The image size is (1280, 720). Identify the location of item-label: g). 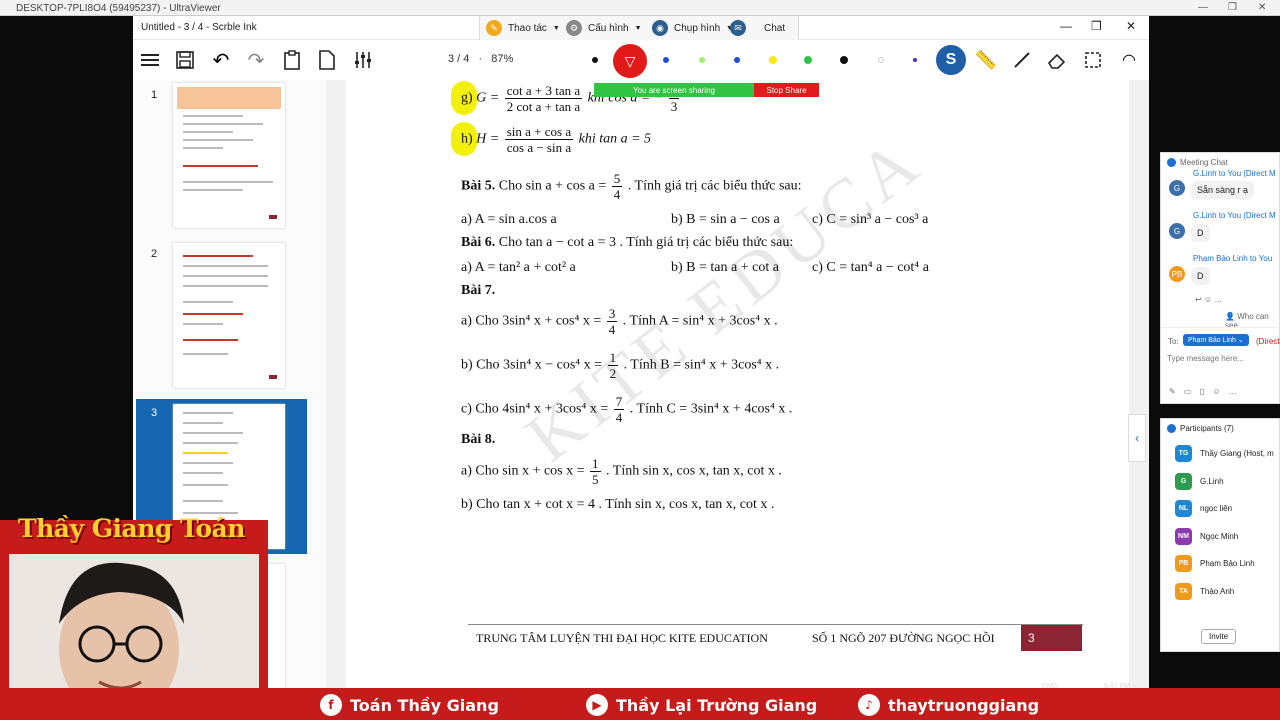
(467, 98).